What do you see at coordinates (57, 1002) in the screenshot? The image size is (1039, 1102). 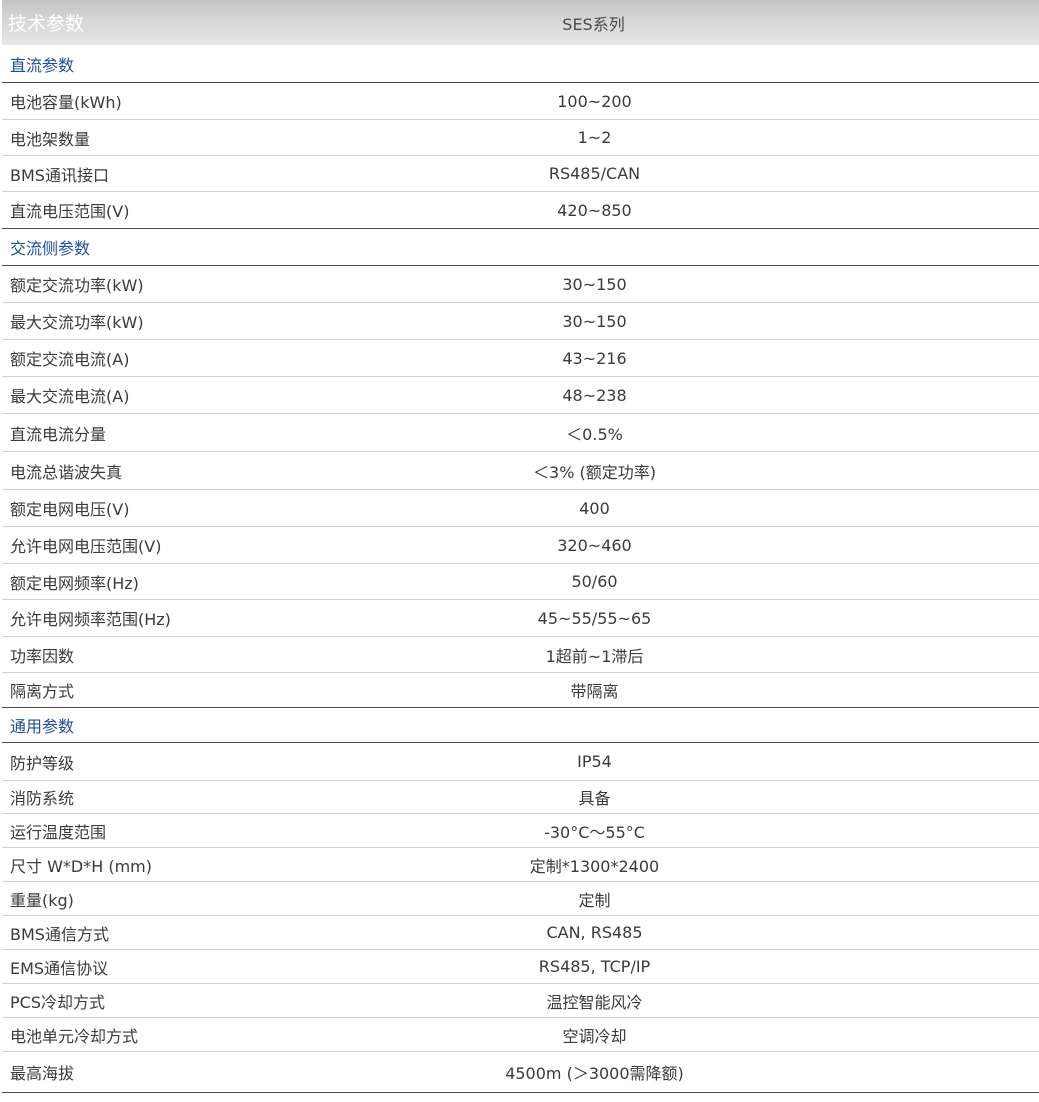 I see `row-label: PCS冷却方式` at bounding box center [57, 1002].